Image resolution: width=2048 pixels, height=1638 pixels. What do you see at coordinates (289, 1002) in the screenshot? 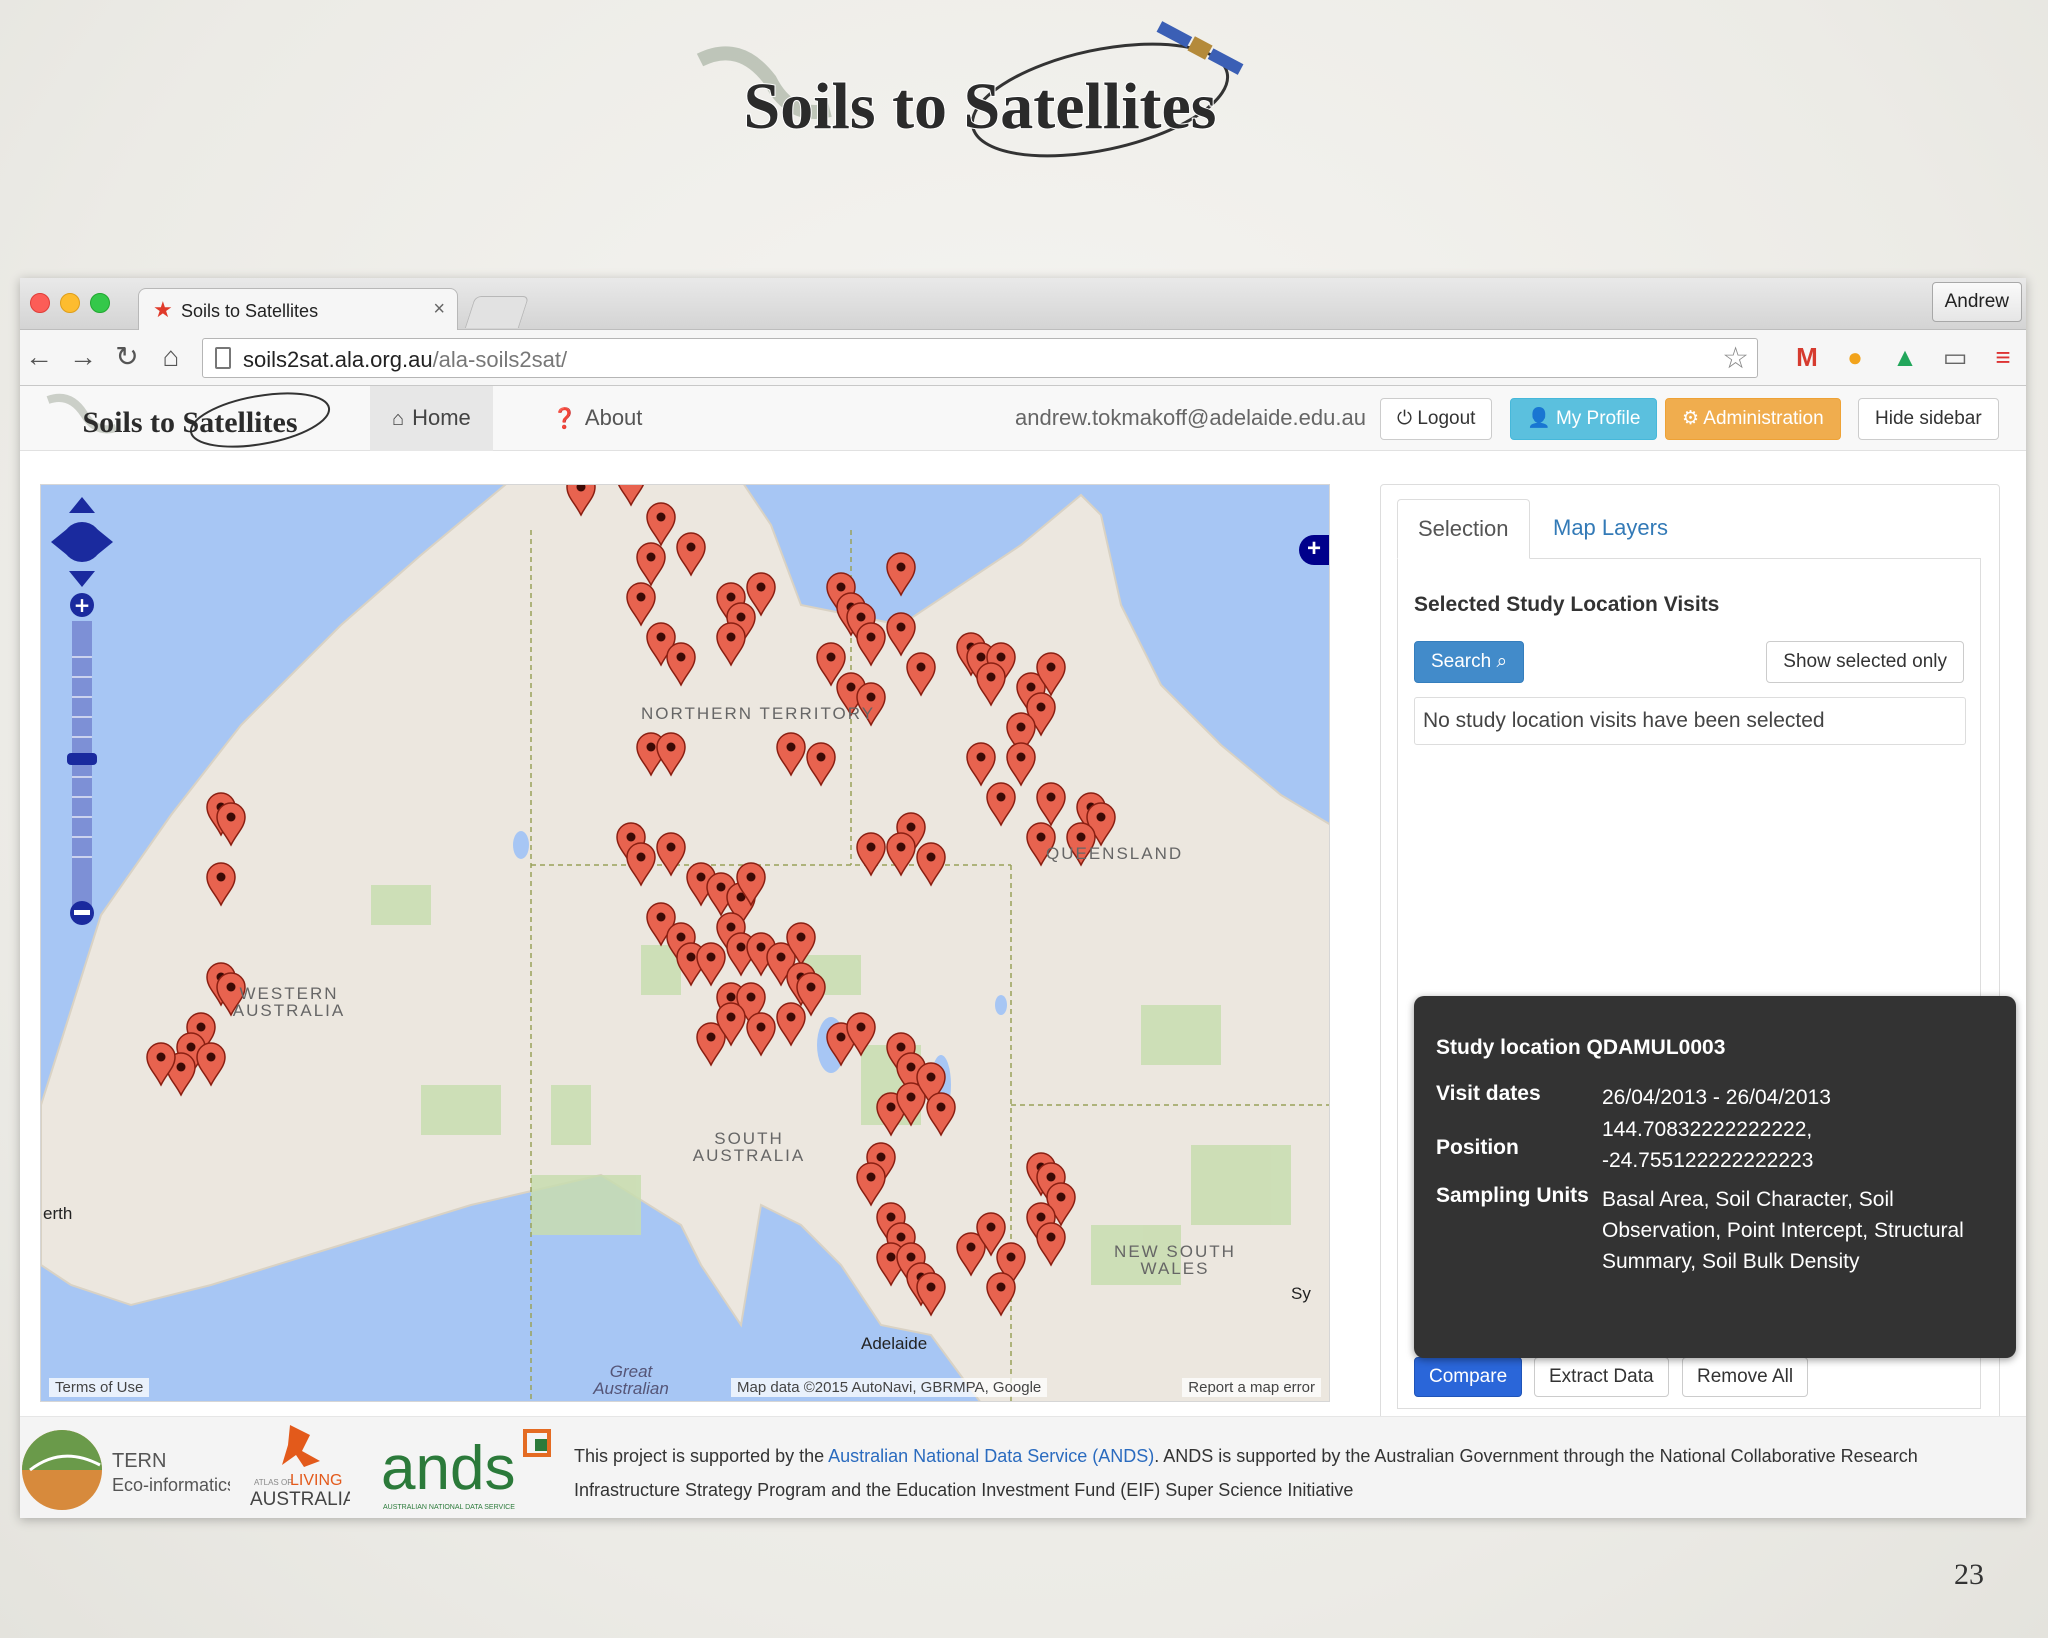
I see `label-western-australia: WESTERN AUSTRALIA` at bounding box center [289, 1002].